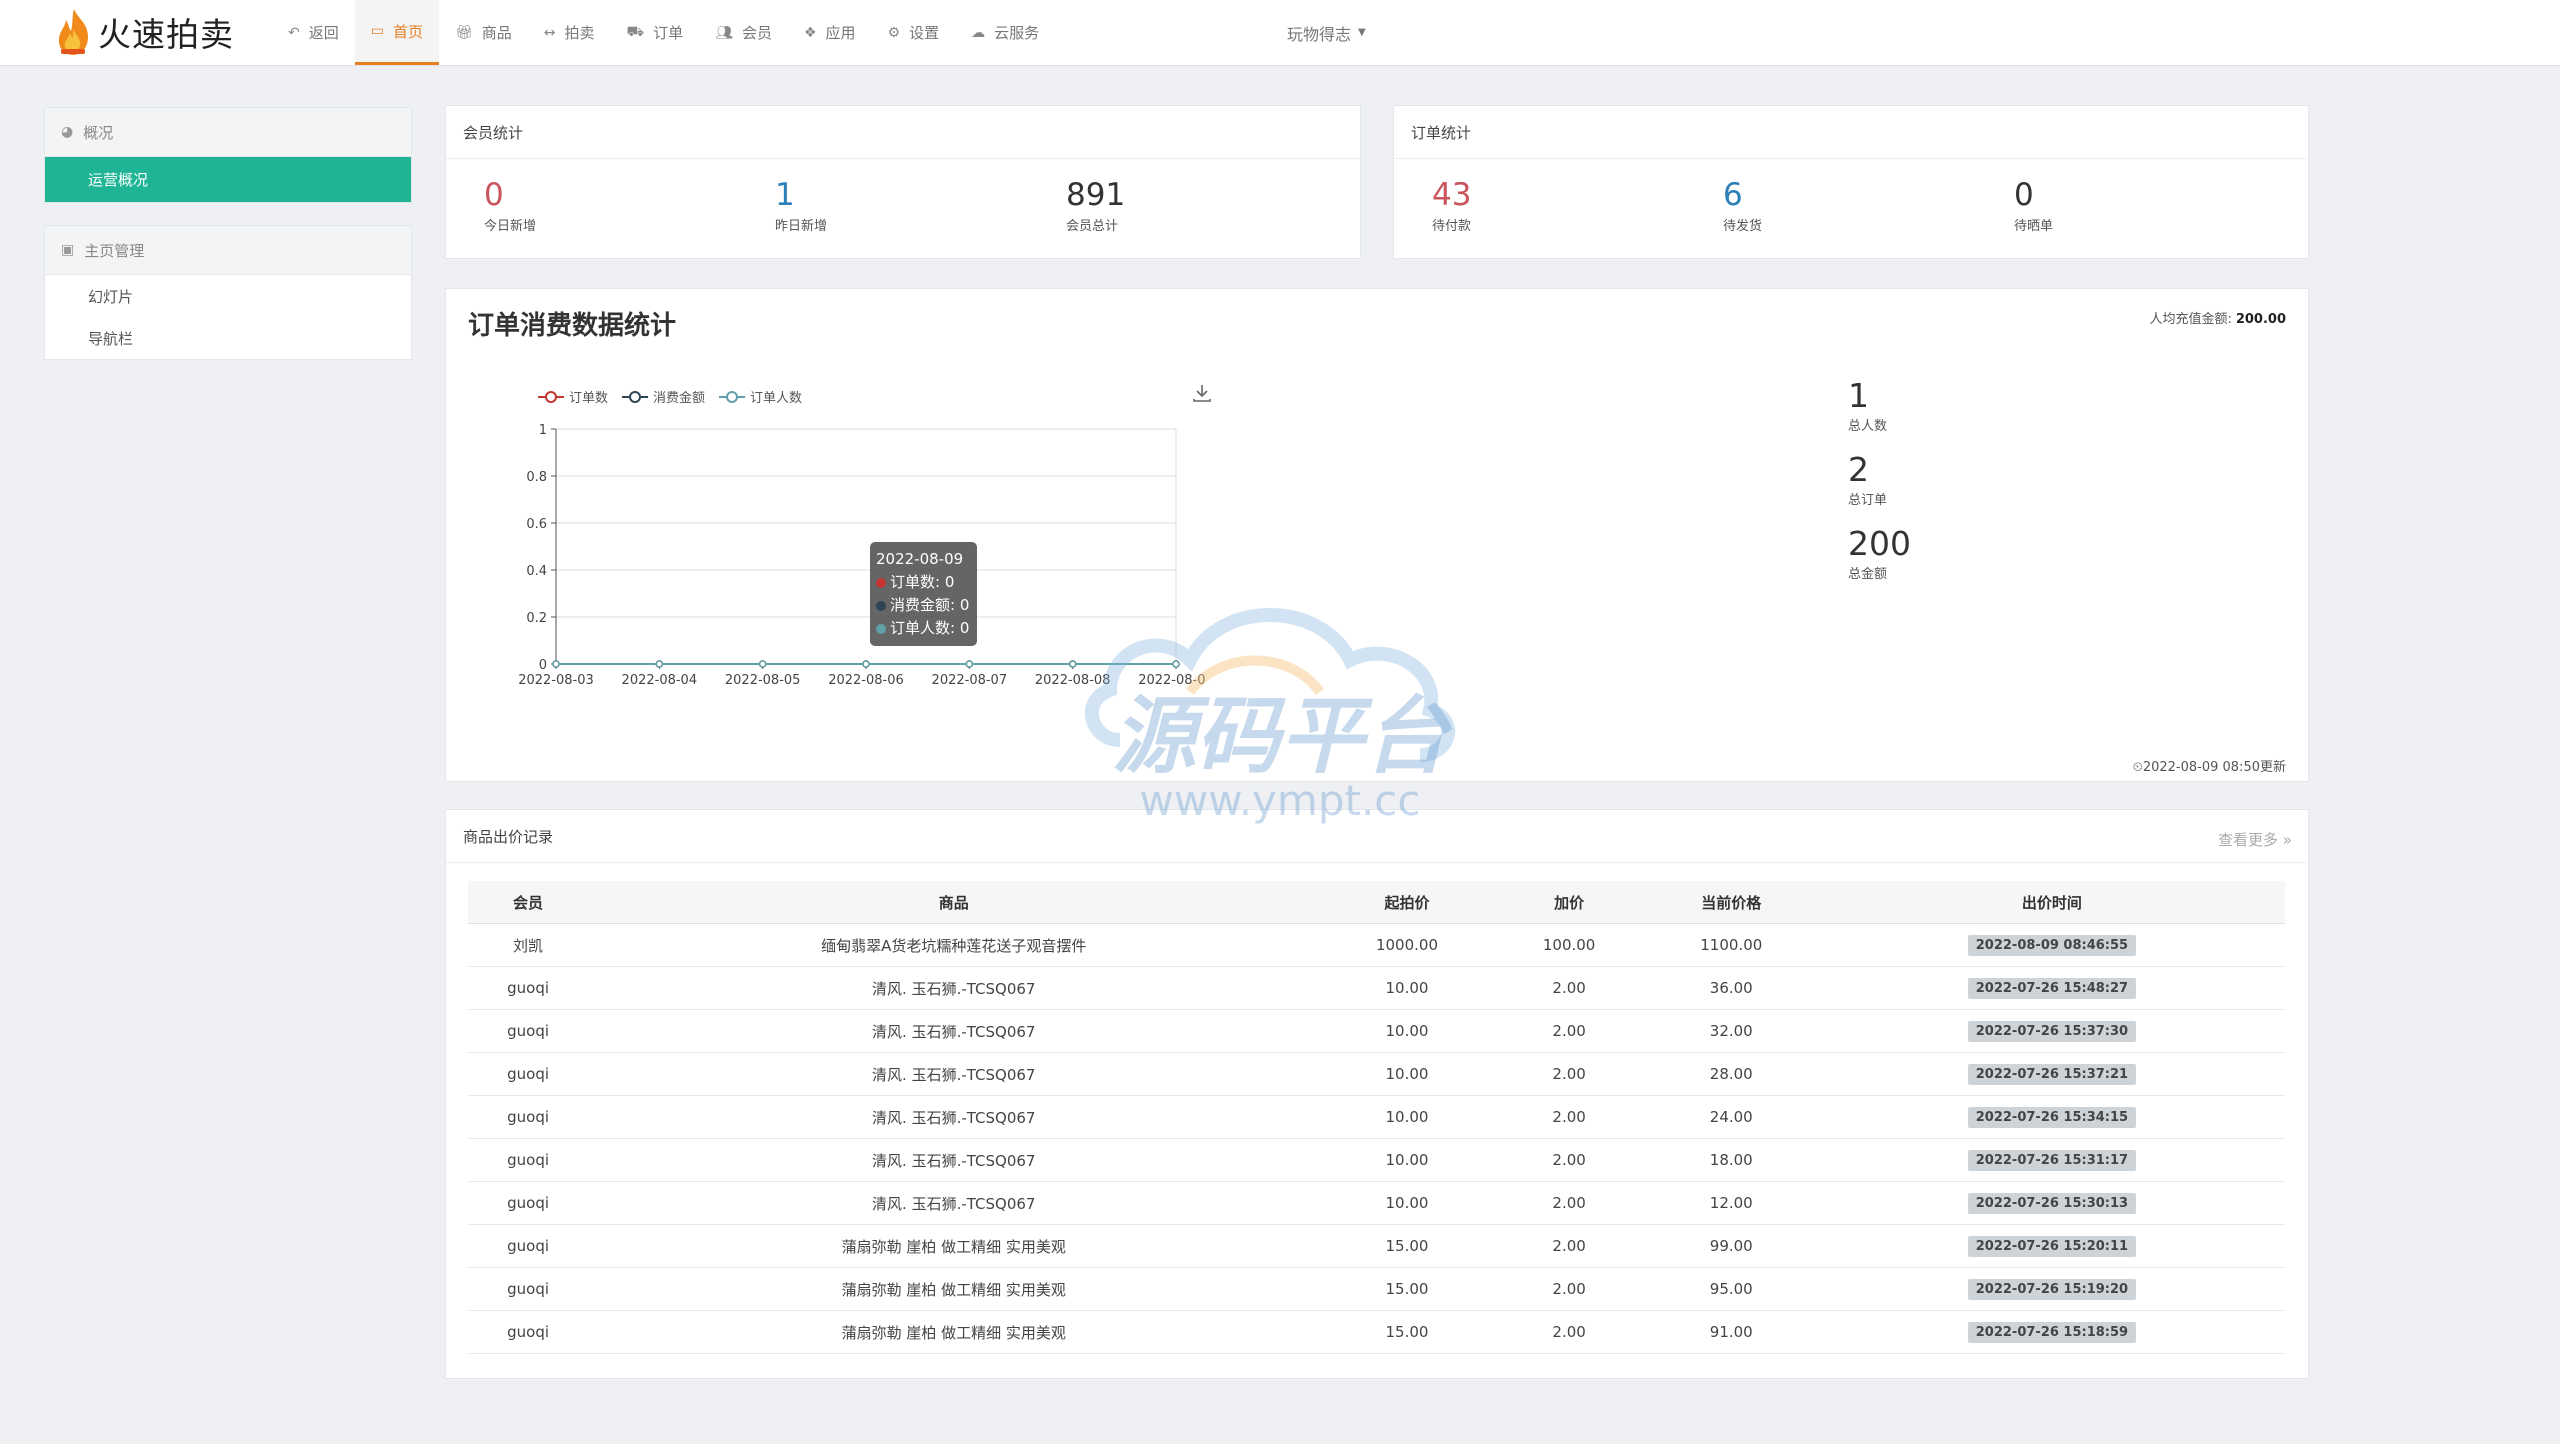 This screenshot has width=2560, height=1444. I want to click on table-cell: 2022-07-26 15:37:21, so click(2051, 1074).